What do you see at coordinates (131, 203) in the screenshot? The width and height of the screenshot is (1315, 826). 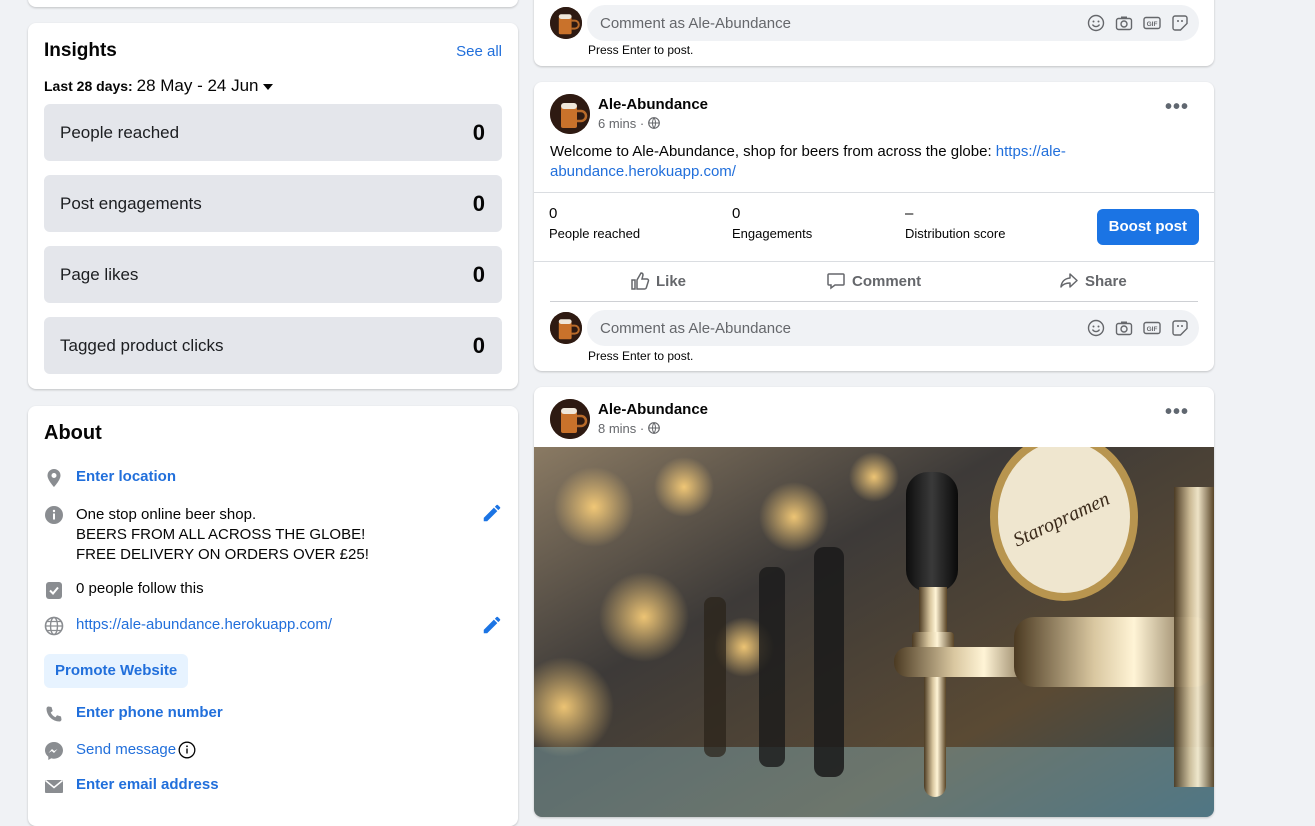 I see `metric-label: Post engagements` at bounding box center [131, 203].